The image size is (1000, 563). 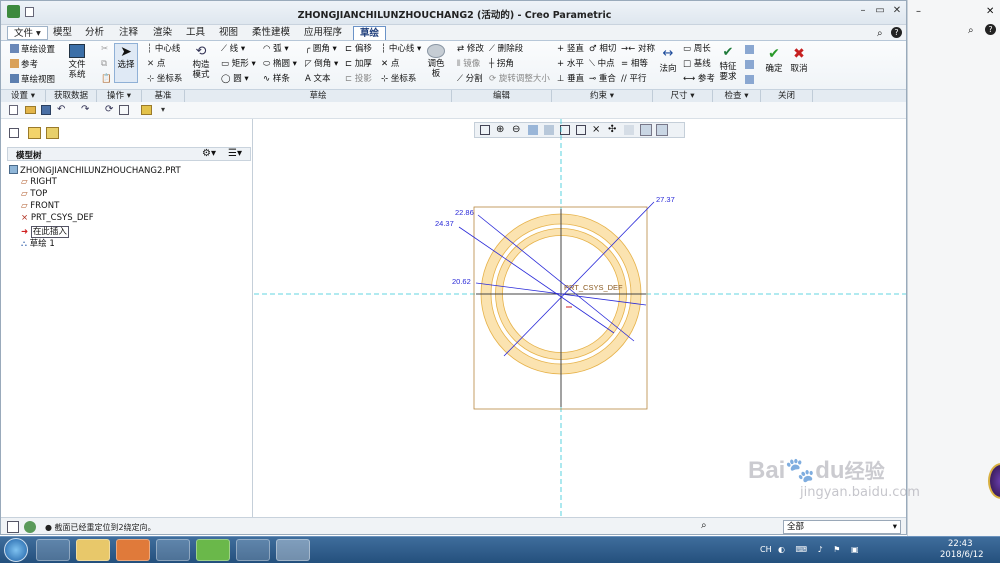 I want to click on windows-icon, so click(x=124, y=110).